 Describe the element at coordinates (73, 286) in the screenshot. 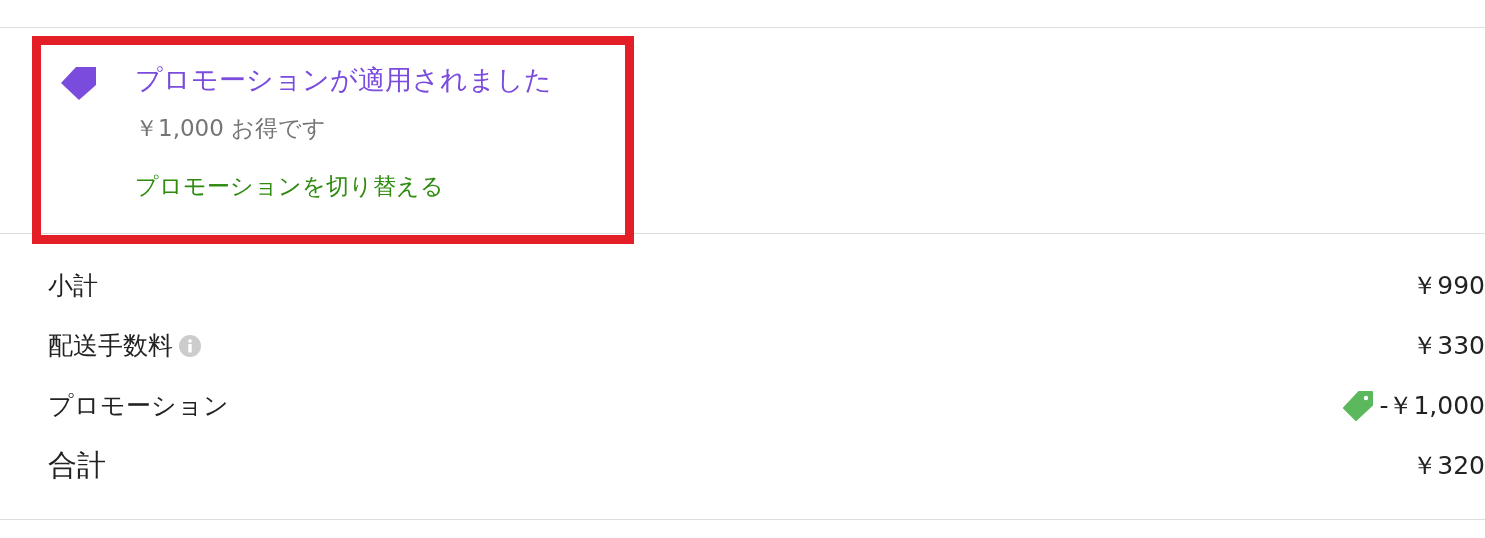

I see `summary-label: 小計` at that location.